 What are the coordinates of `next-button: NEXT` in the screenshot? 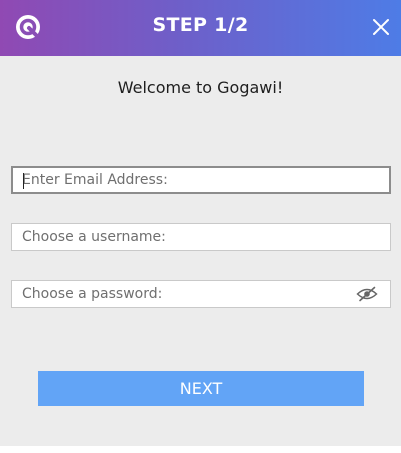 It's located at (201, 388).